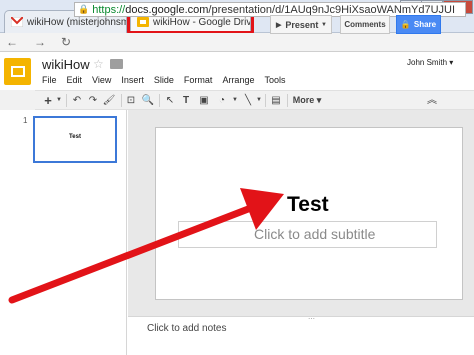 Image resolution: width=474 pixels, height=355 pixels. Describe the element at coordinates (248, 100) in the screenshot. I see `line-icon: ╲` at that location.